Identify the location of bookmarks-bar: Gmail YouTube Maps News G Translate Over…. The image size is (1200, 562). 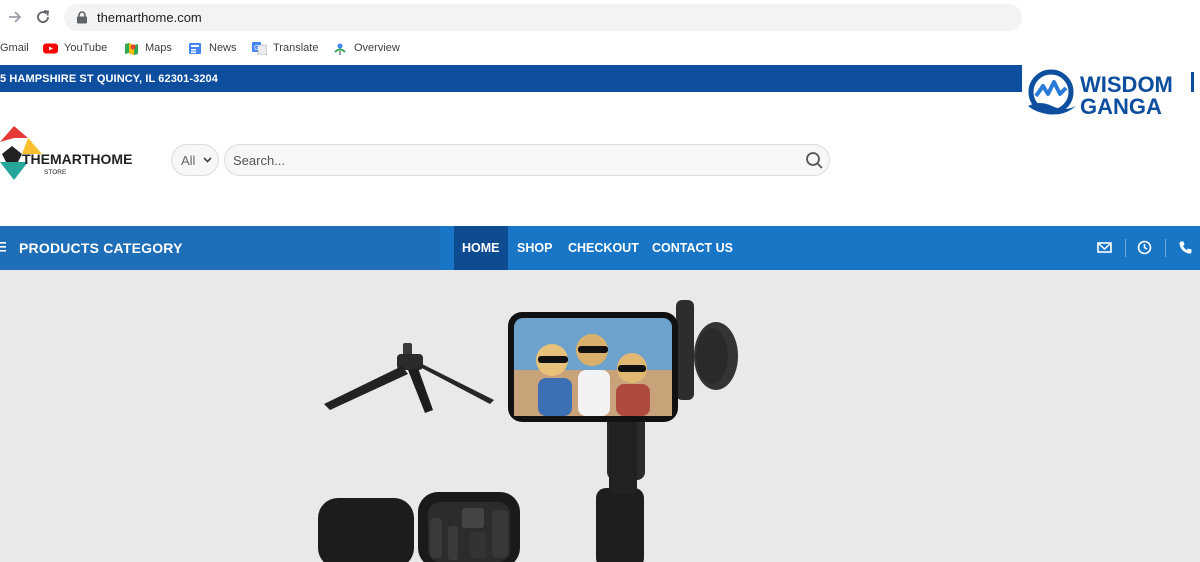
(511, 48).